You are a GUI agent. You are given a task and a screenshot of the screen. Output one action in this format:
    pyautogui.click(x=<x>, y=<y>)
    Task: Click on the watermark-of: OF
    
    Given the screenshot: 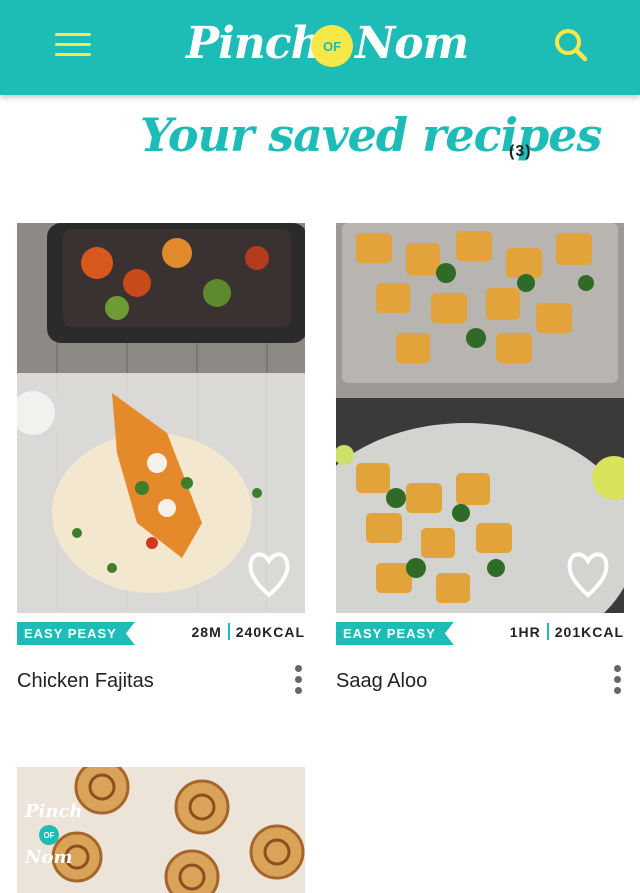 What is the action you would take?
    pyautogui.click(x=49, y=835)
    